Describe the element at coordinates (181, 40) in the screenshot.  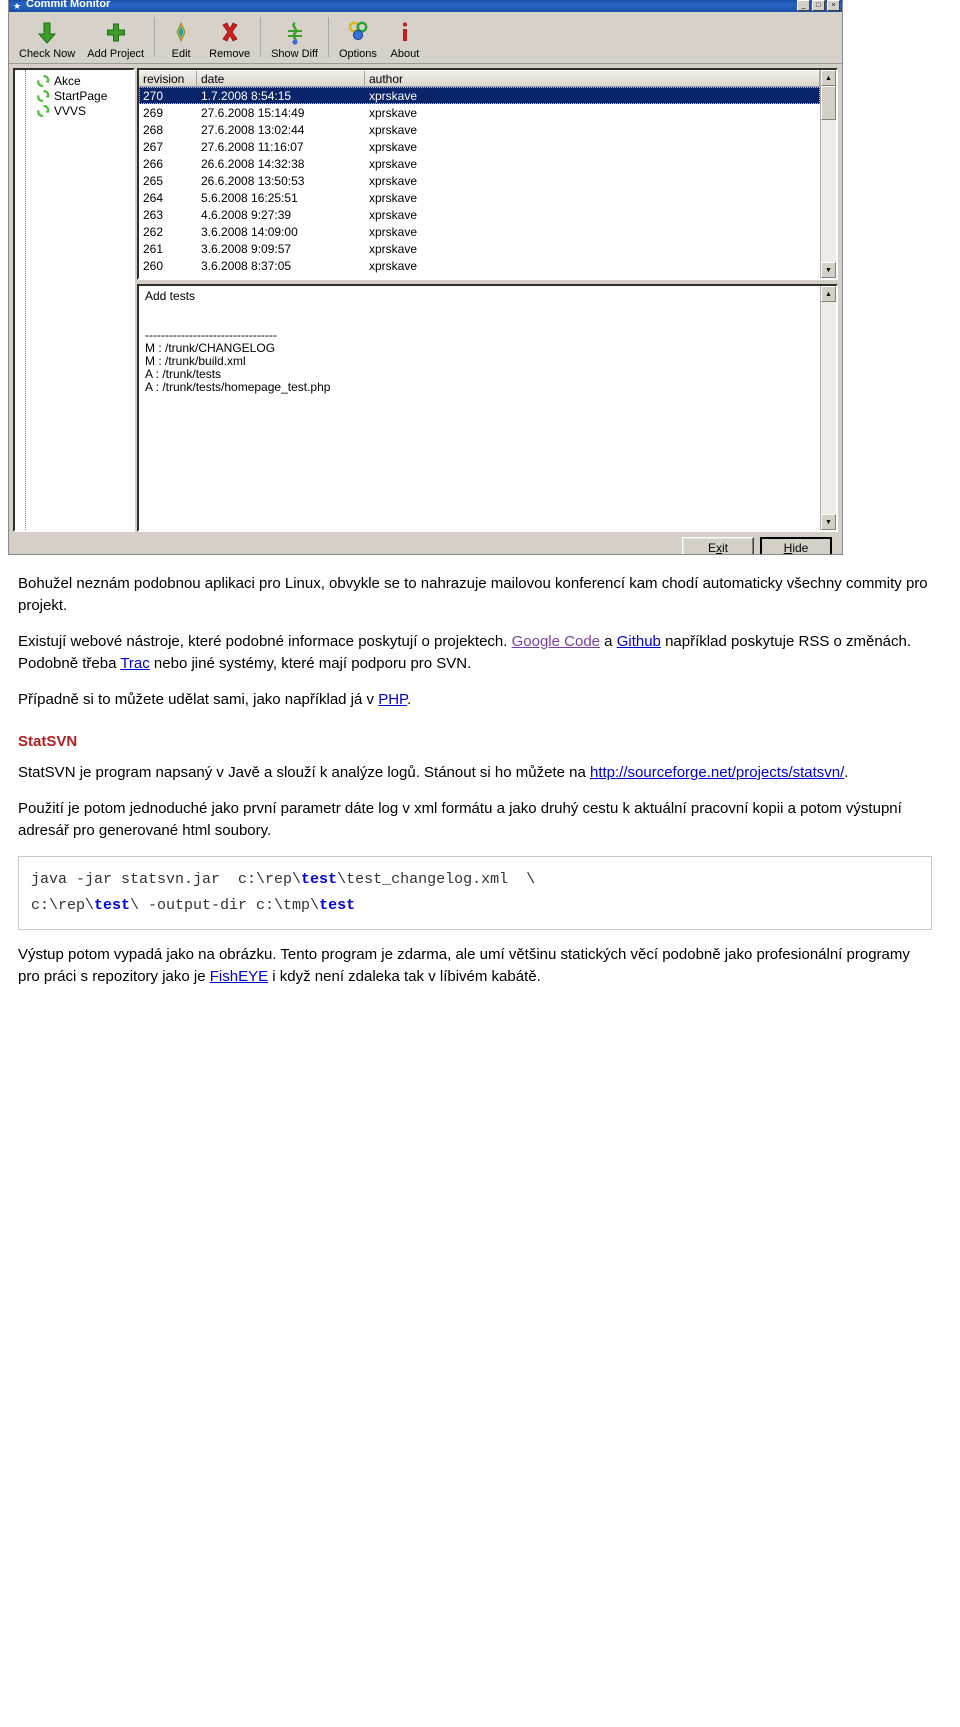
I see `toolbar-button-edit: Edit` at that location.